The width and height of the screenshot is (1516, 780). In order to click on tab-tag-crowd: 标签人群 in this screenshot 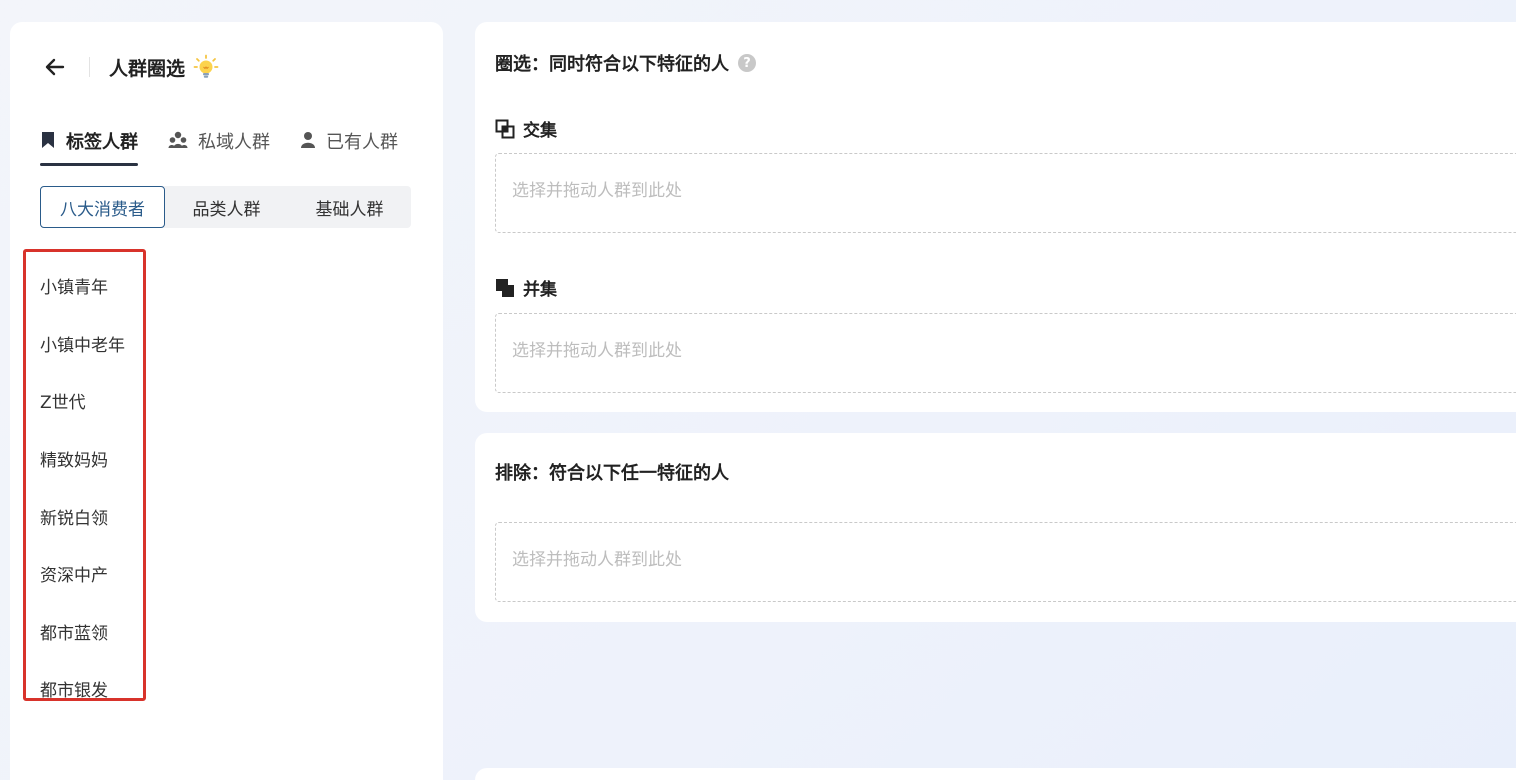, I will do `click(89, 145)`.